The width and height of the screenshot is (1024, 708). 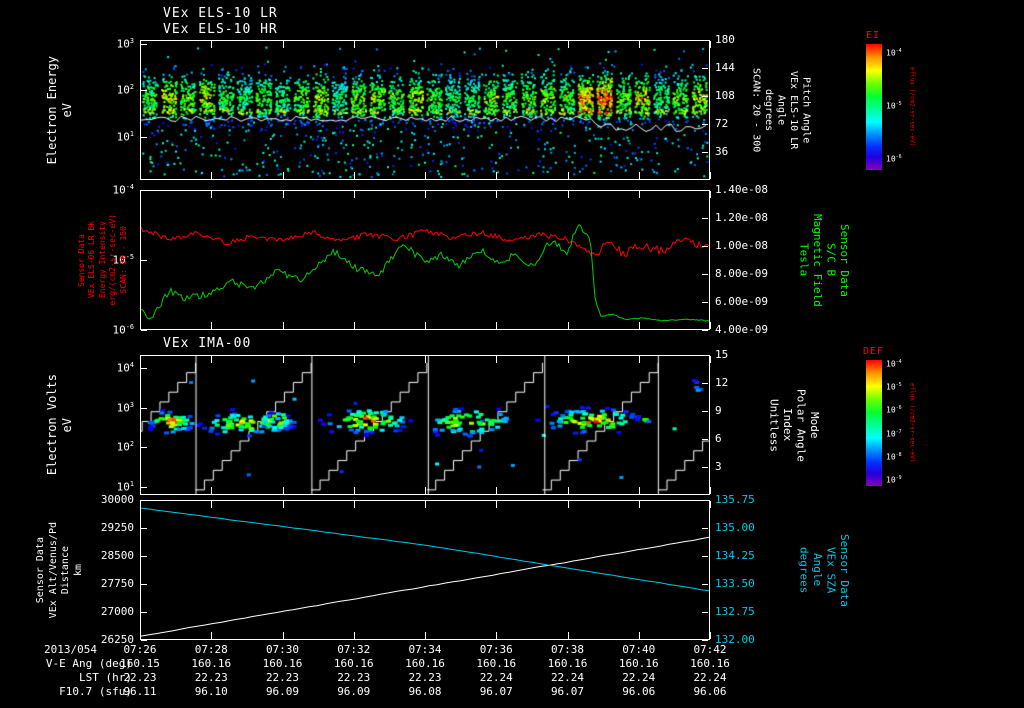 What do you see at coordinates (354, 649) in the screenshot?
I see `time-tick-label: 07:32` at bounding box center [354, 649].